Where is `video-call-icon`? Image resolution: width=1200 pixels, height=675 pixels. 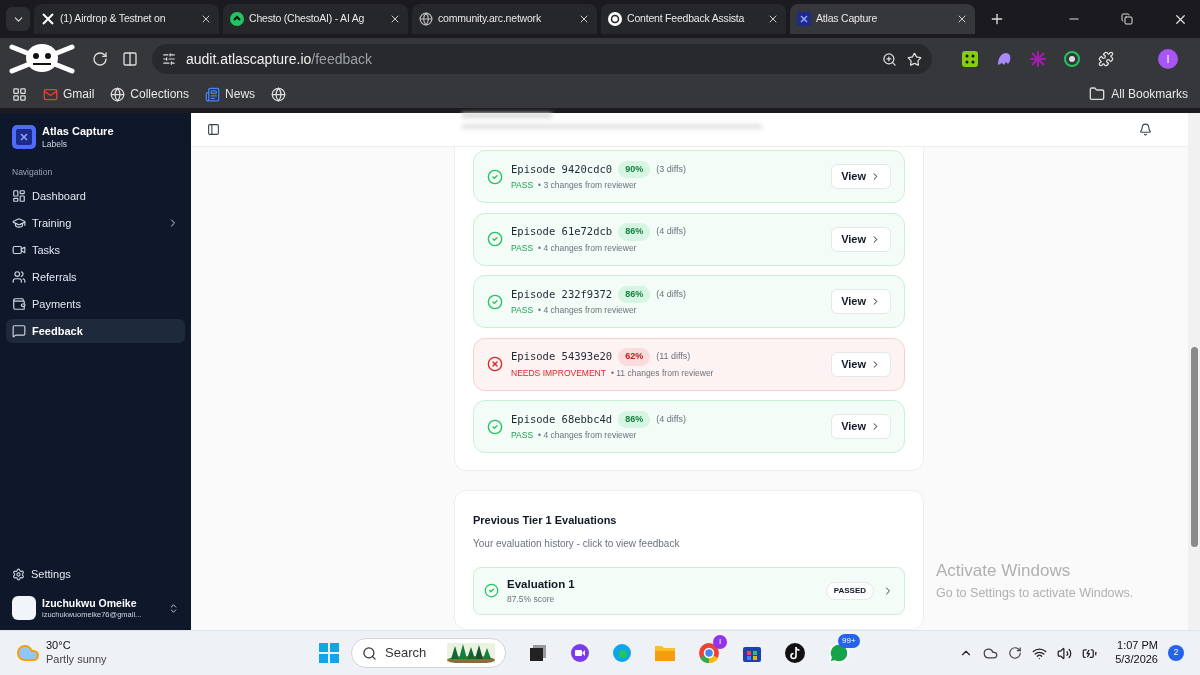
video-call-icon is located at coordinates (580, 653).